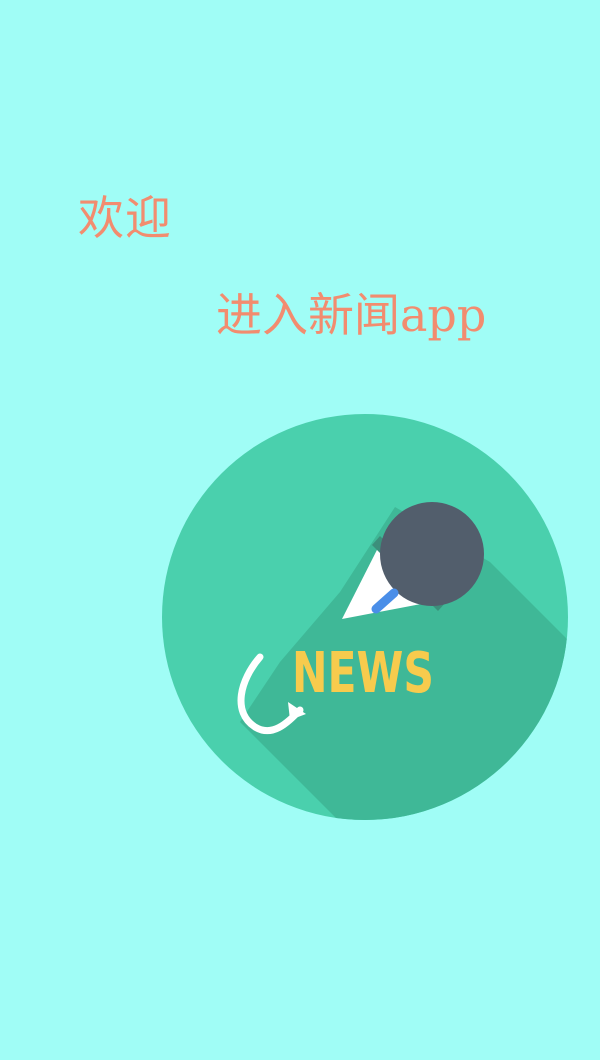 This screenshot has height=1060, width=600. What do you see at coordinates (351, 315) in the screenshot?
I see `enter-app-text: 进入新闻app` at bounding box center [351, 315].